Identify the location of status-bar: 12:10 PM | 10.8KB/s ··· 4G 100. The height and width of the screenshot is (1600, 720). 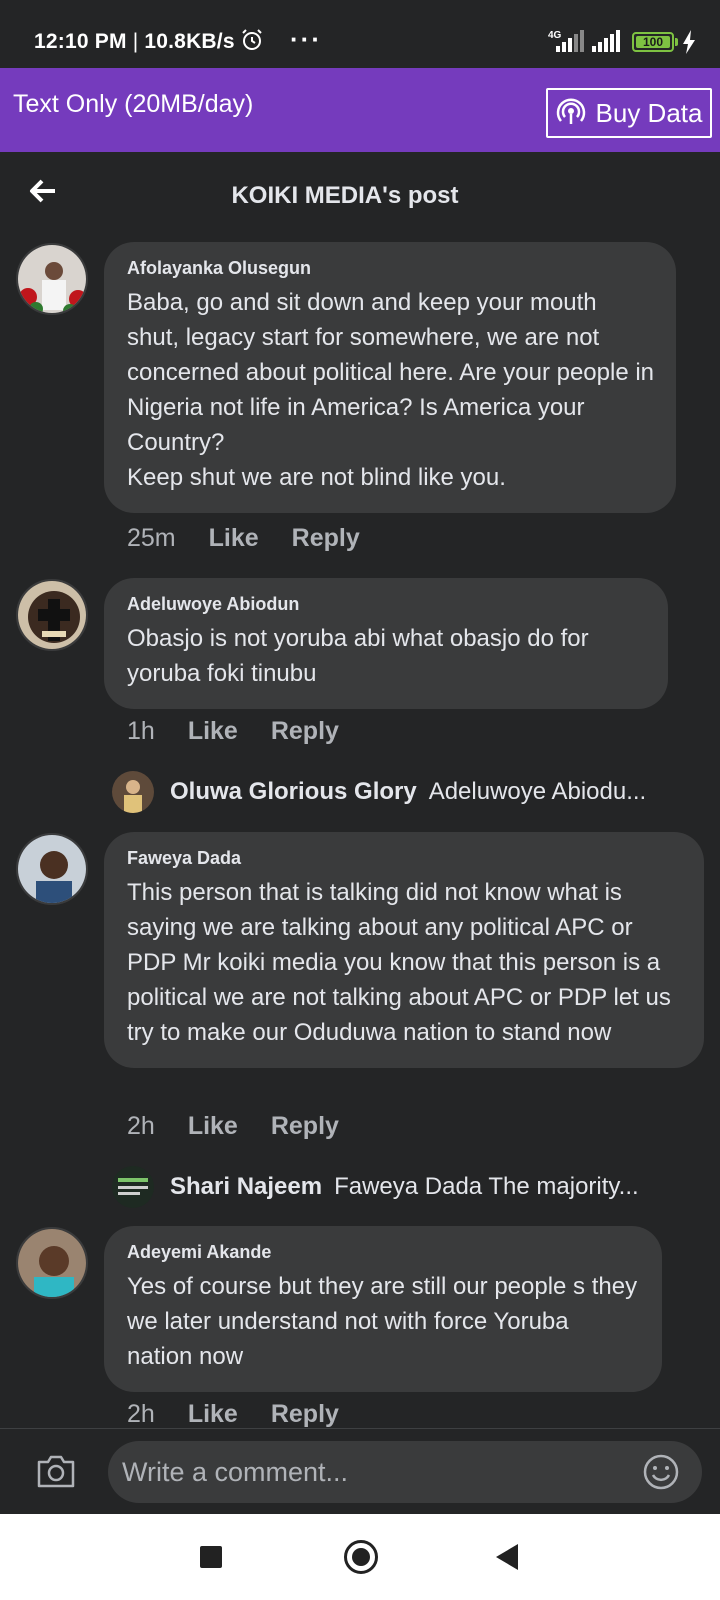
(360, 34).